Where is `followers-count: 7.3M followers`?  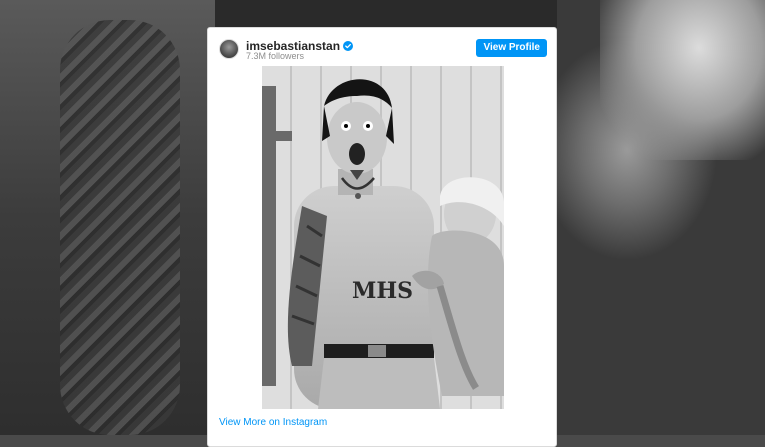 followers-count: 7.3M followers is located at coordinates (275, 56).